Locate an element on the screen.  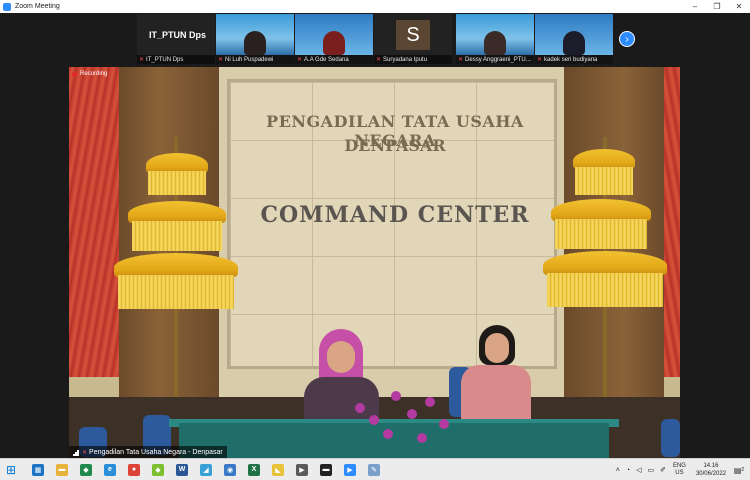
excel-glyph: X is located at coordinates (254, 469).